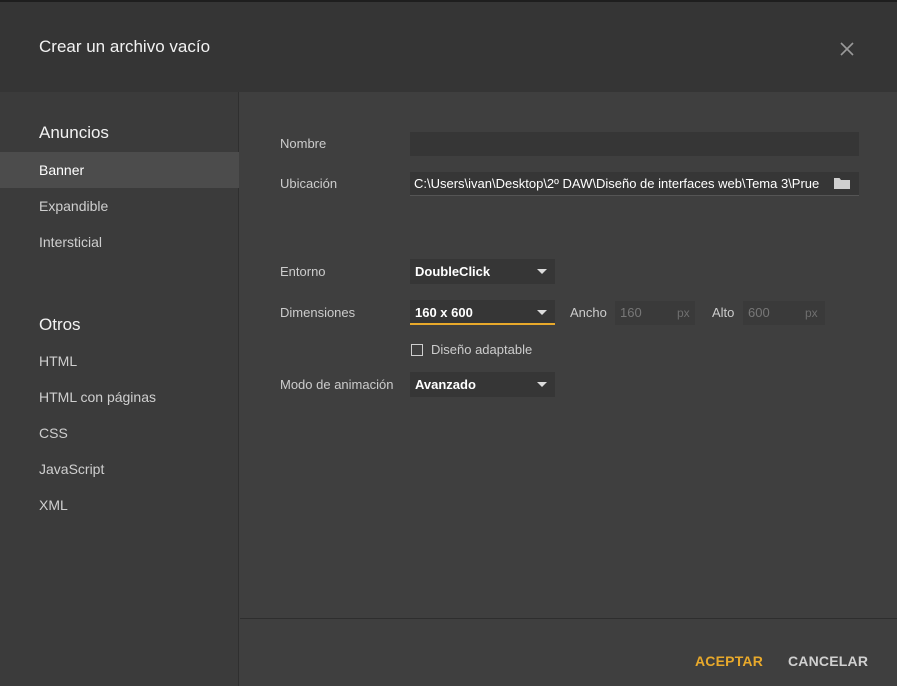  I want to click on sidebar-item-css: CSS, so click(119, 433).